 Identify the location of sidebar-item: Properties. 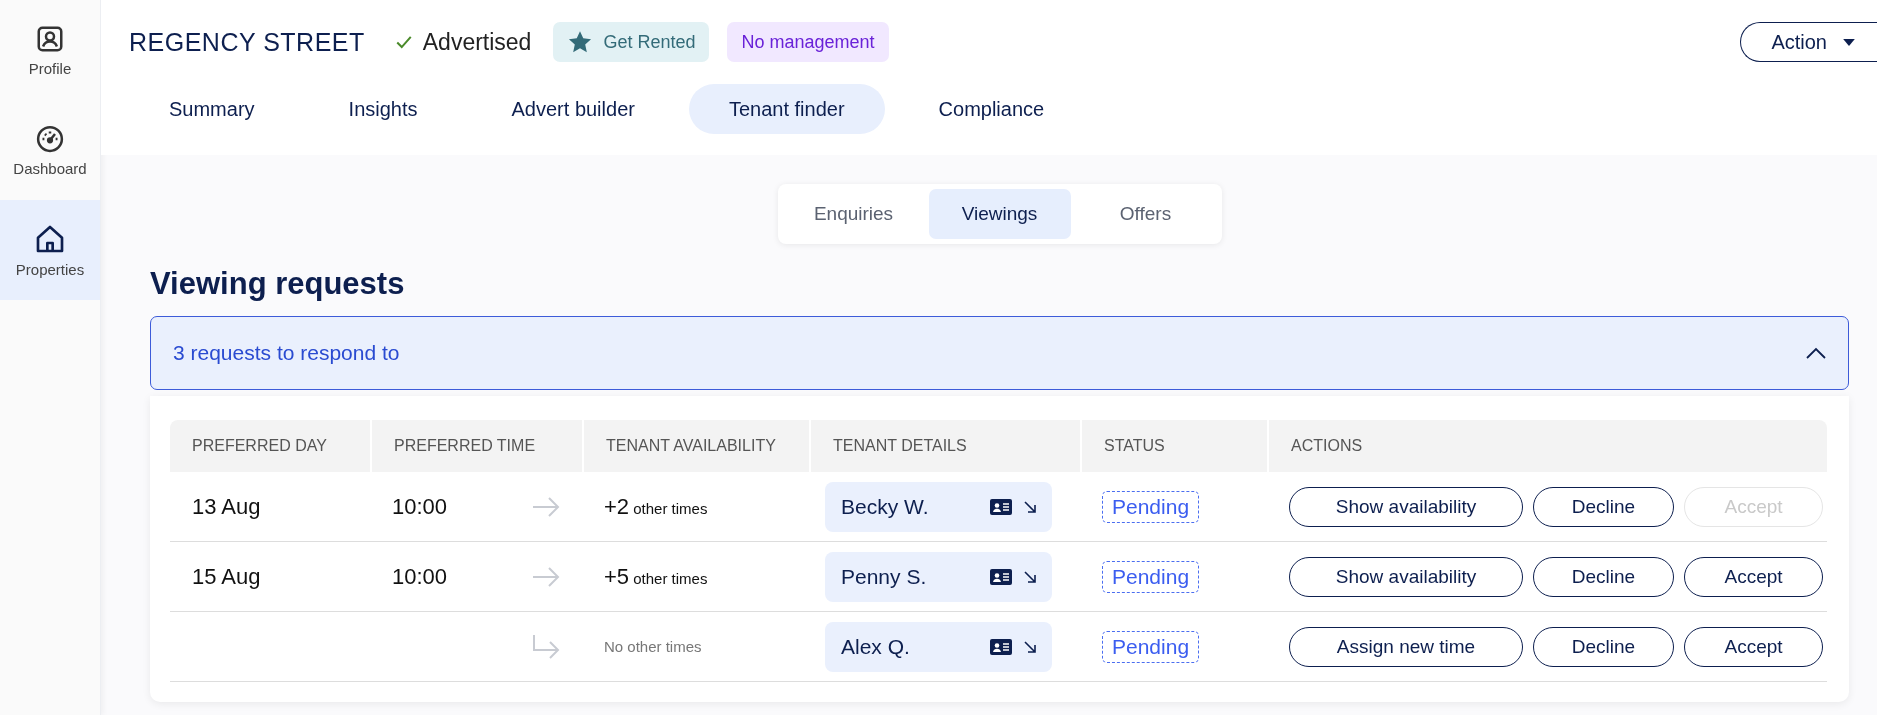
(50, 250).